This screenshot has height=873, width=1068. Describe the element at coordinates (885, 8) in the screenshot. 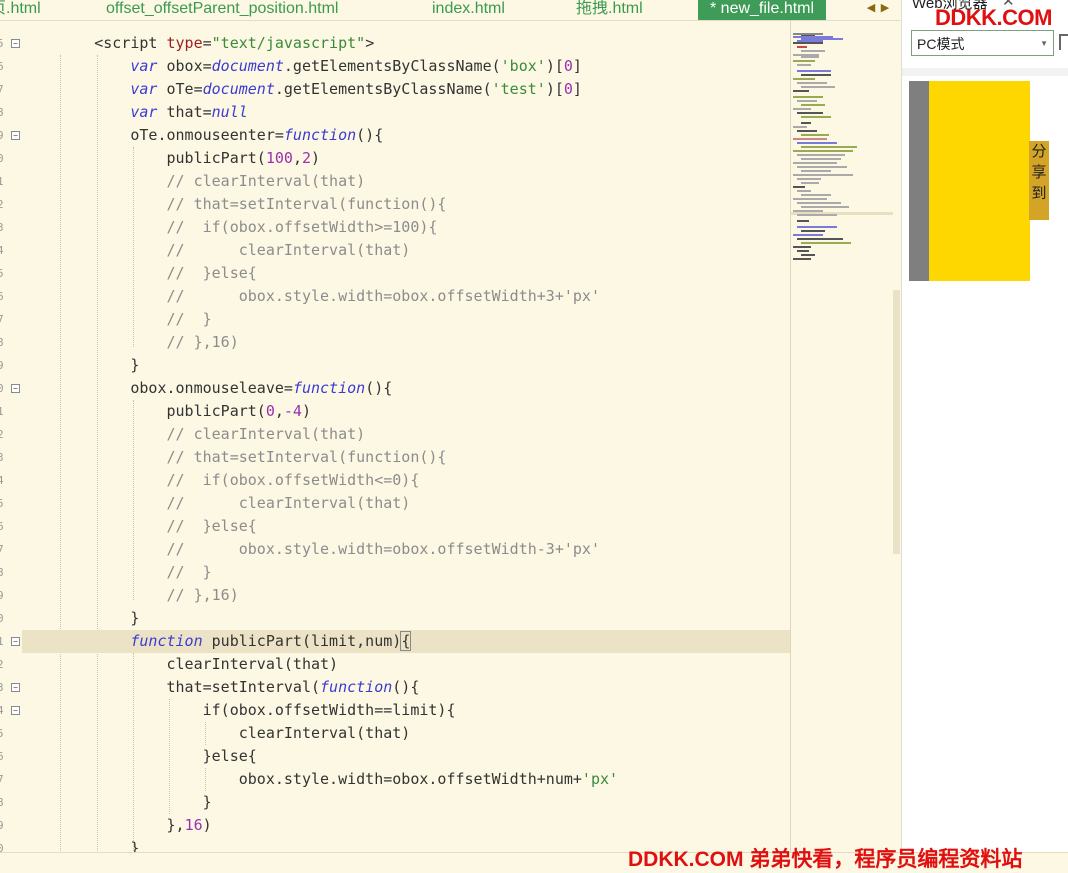

I see `tab-scroll-right-icon: ▶` at that location.